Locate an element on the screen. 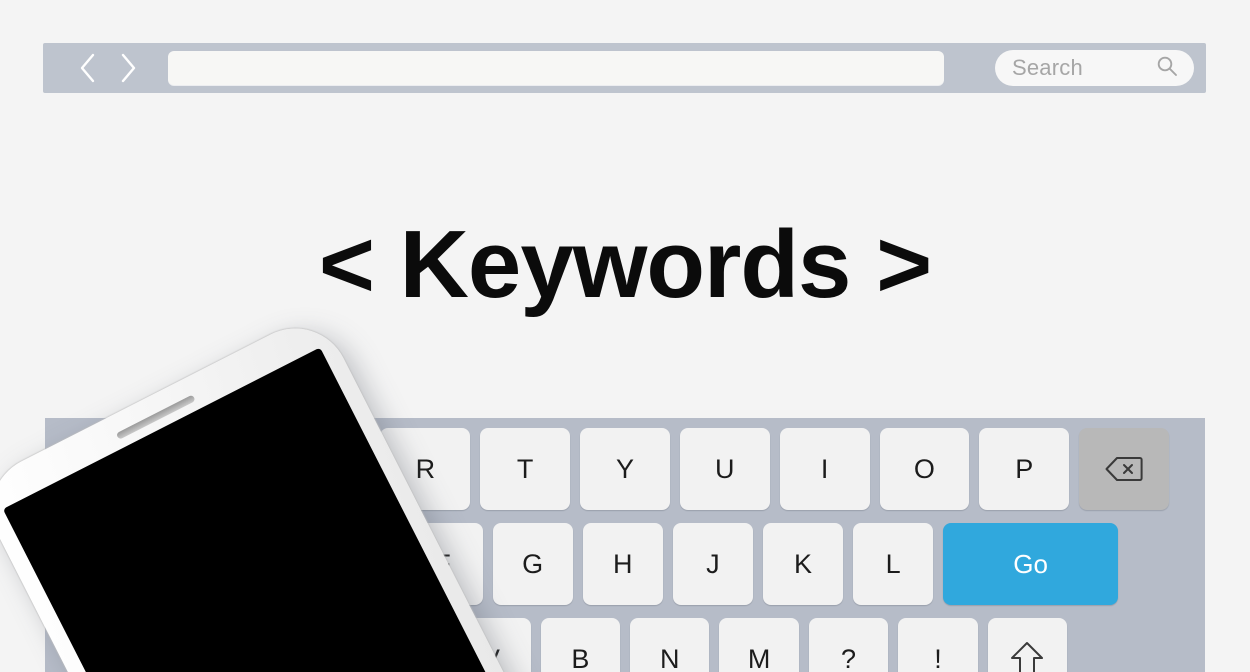  key-t: T is located at coordinates (525, 469).